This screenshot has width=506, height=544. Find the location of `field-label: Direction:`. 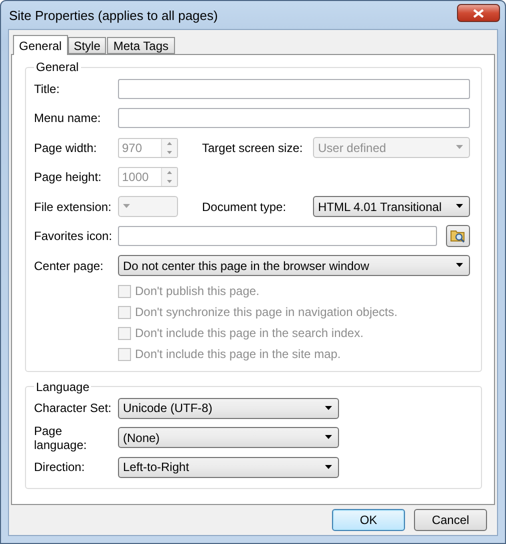

field-label: Direction: is located at coordinates (60, 467).